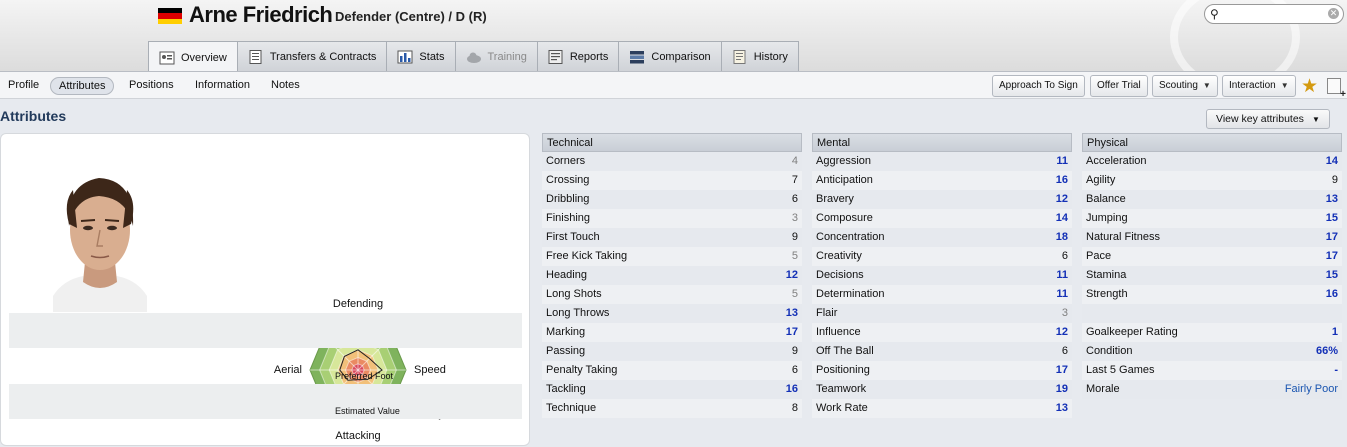 The image size is (1347, 447). What do you see at coordinates (1212, 332) in the screenshot?
I see `attribute-row: Goalkeeper Rating 1` at bounding box center [1212, 332].